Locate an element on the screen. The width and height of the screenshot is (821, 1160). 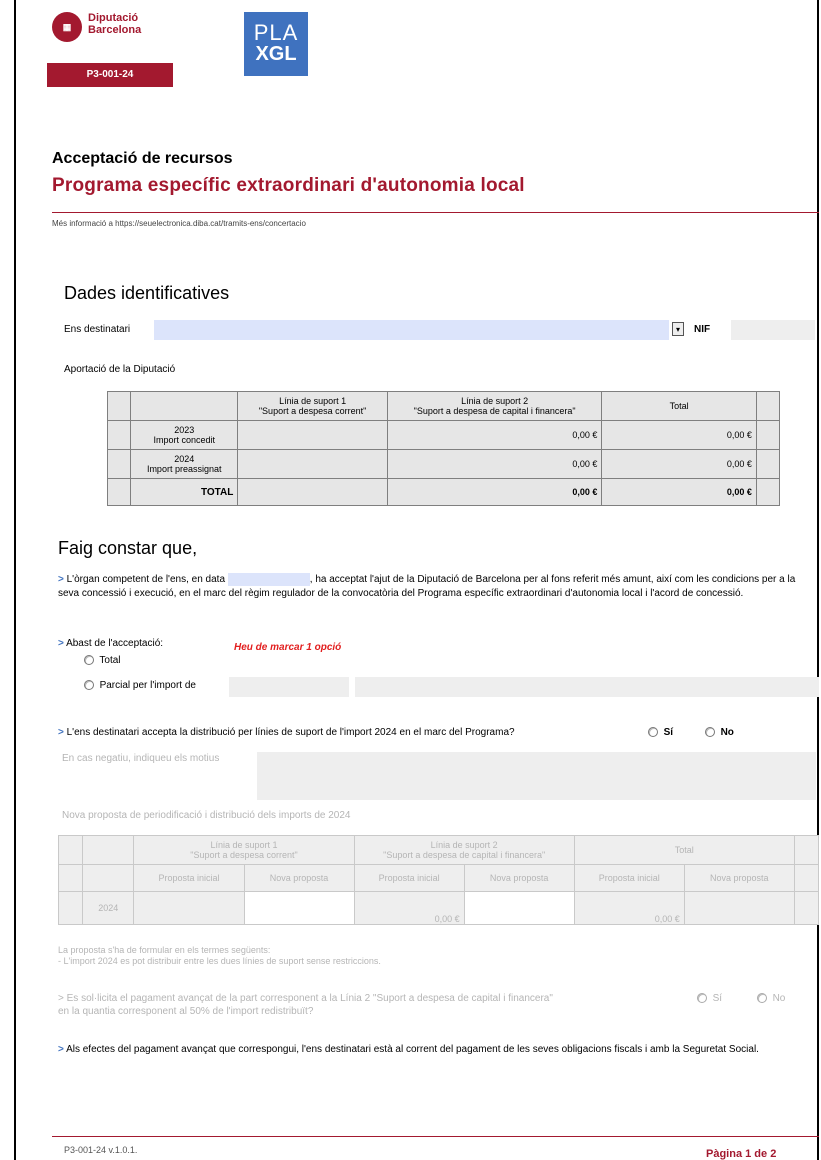
logo-line1: Diputació is located at coordinates (113, 18).